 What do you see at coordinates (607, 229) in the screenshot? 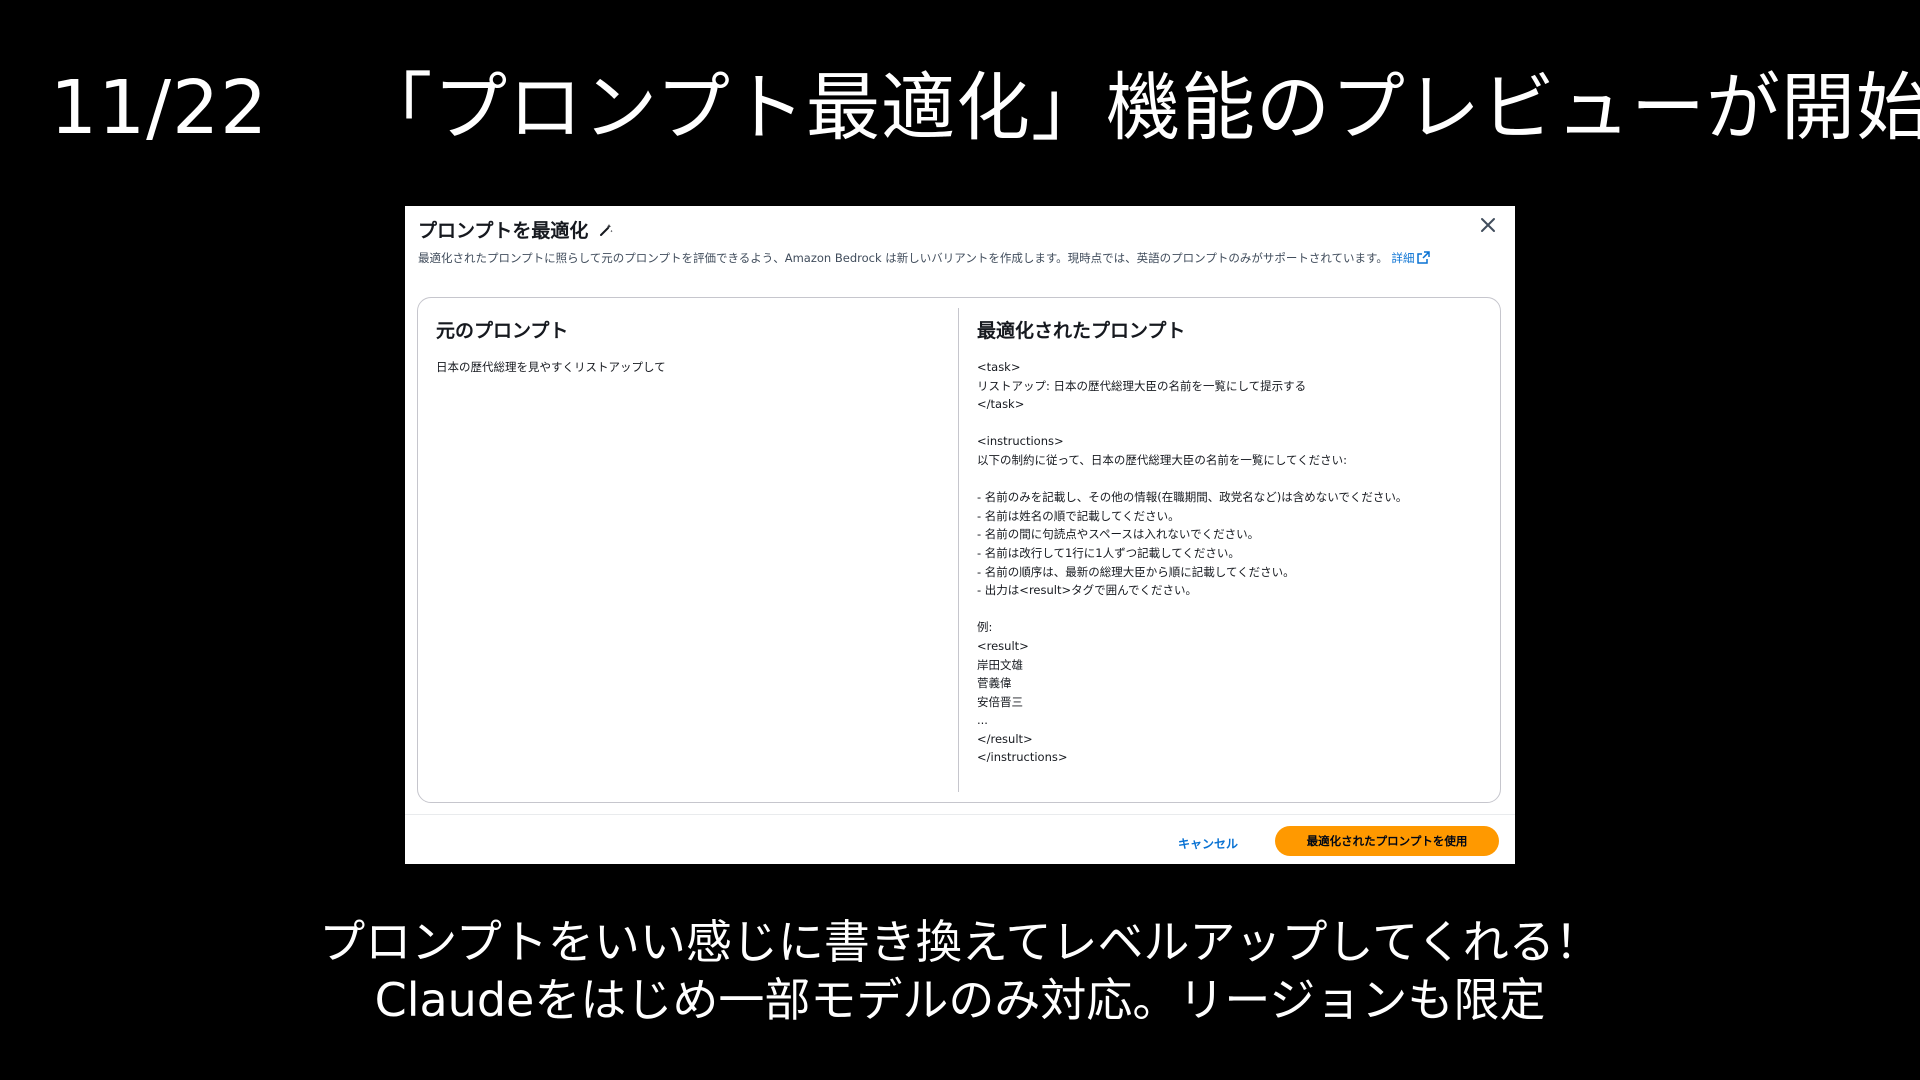
I see `magic-wand-icon` at bounding box center [607, 229].